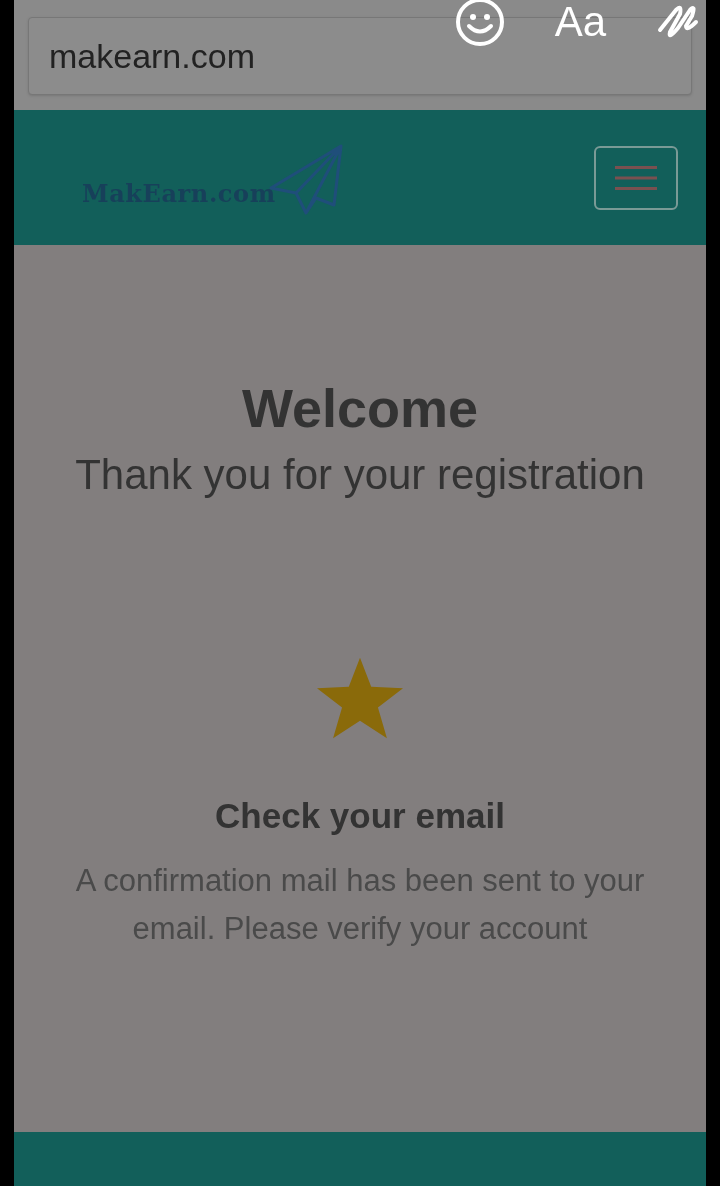 The image size is (720, 1186). What do you see at coordinates (360, 904) in the screenshot?
I see `confirmation-message: A confirmation mail has been sent to your email. Please verify your account` at bounding box center [360, 904].